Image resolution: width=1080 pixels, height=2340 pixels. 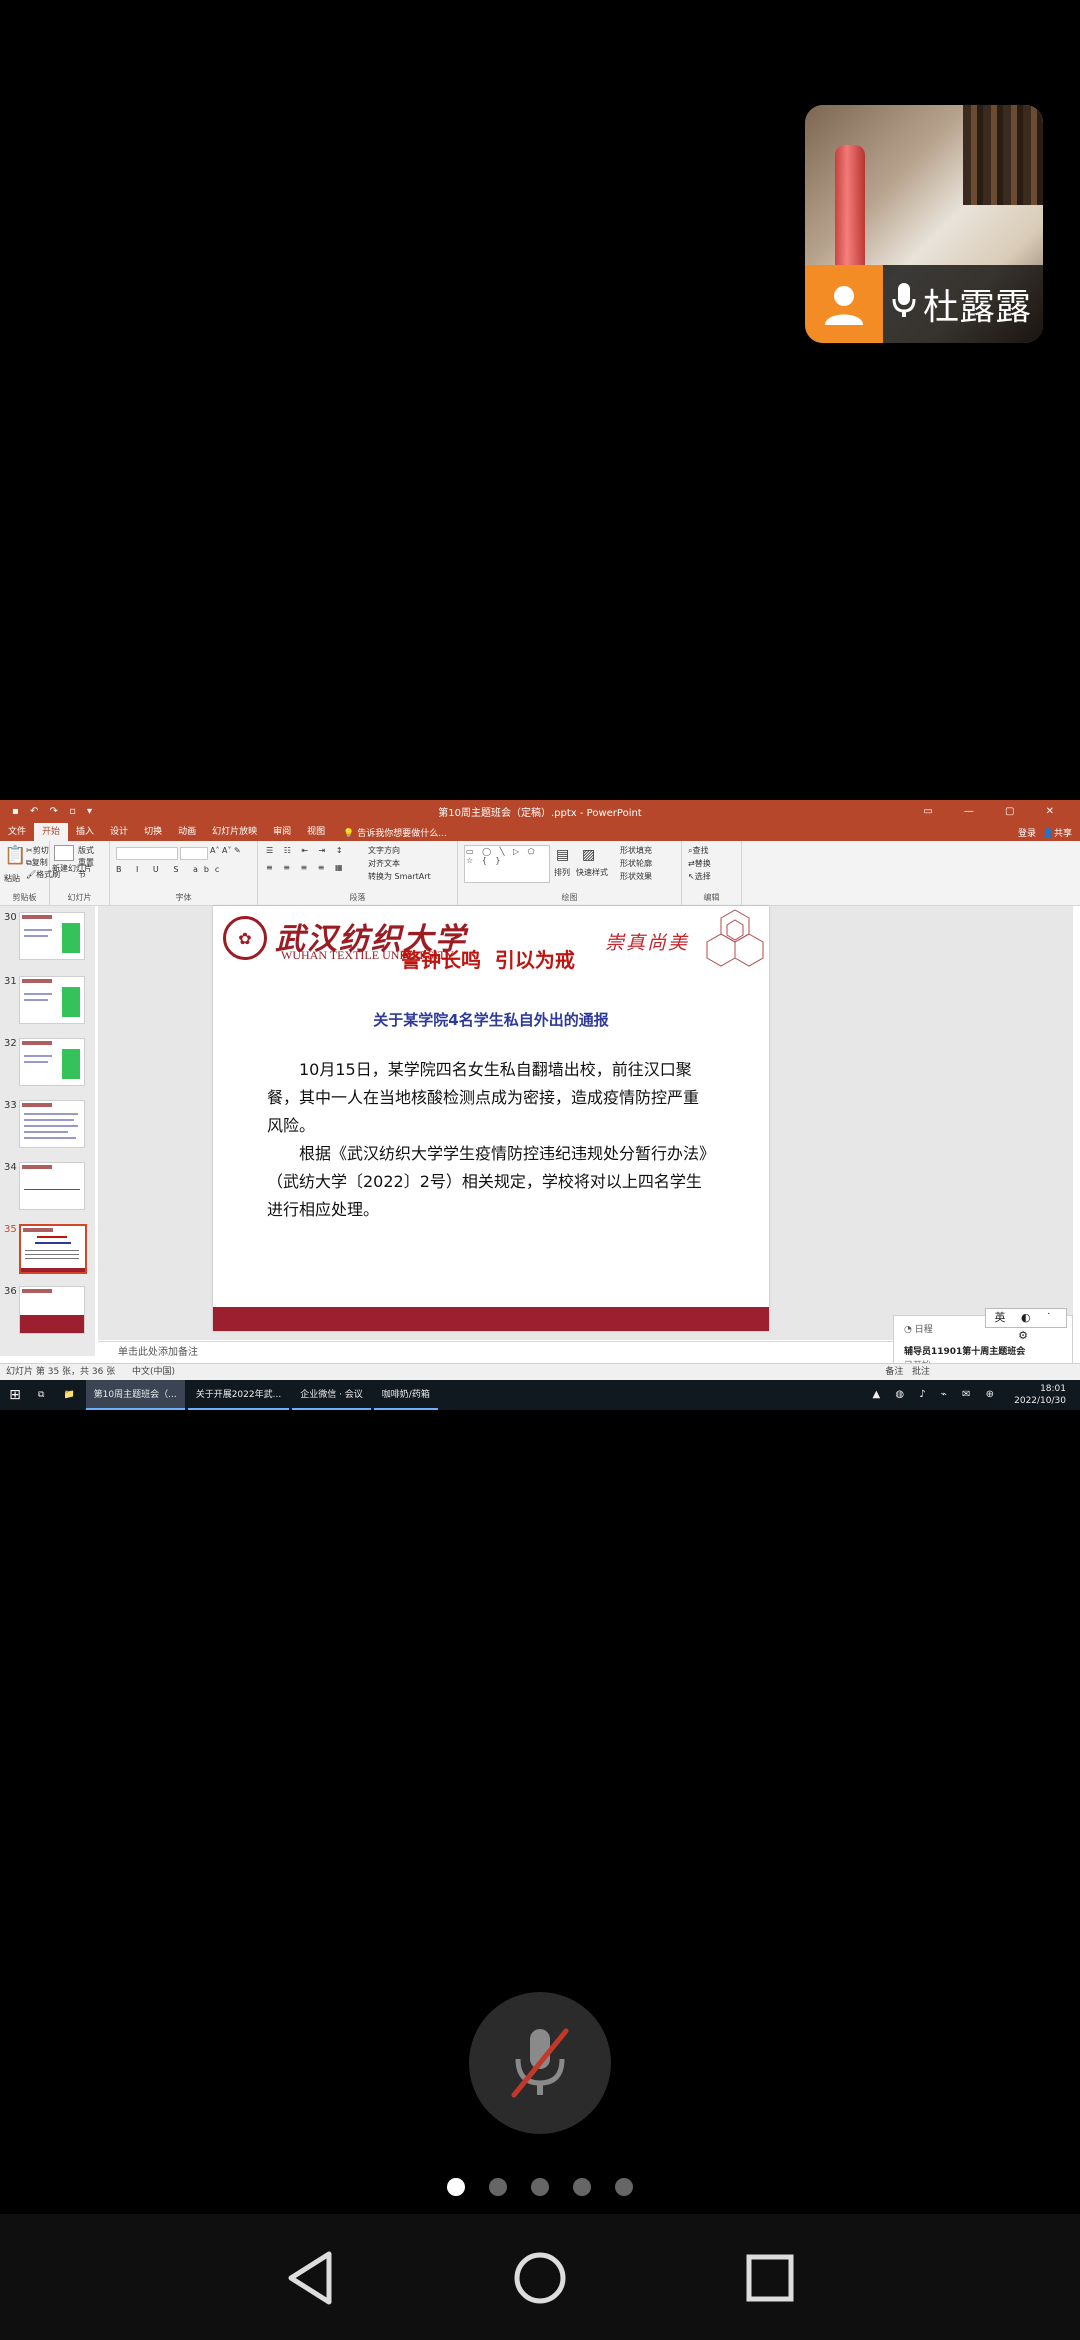 I want to click on copy-button: ⧉复制, so click(x=37, y=862).